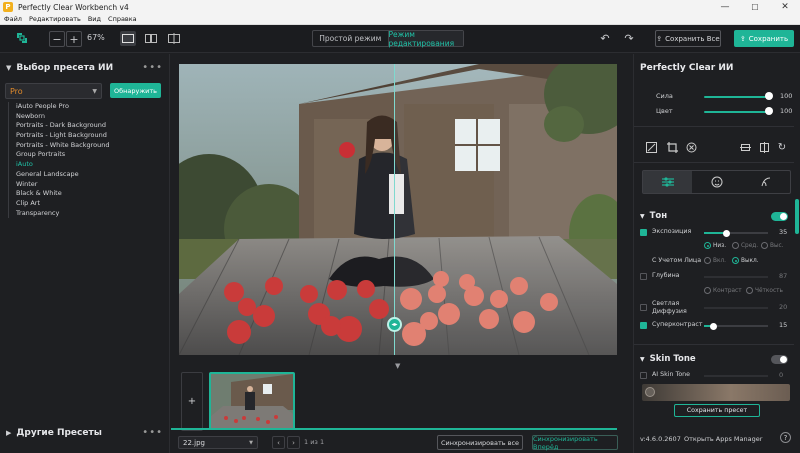 Image resolution: width=800 pixels, height=453 pixels. Describe the element at coordinates (218, 442) in the screenshot. I see `file-dropdown: 22.jpg ▼` at that location.